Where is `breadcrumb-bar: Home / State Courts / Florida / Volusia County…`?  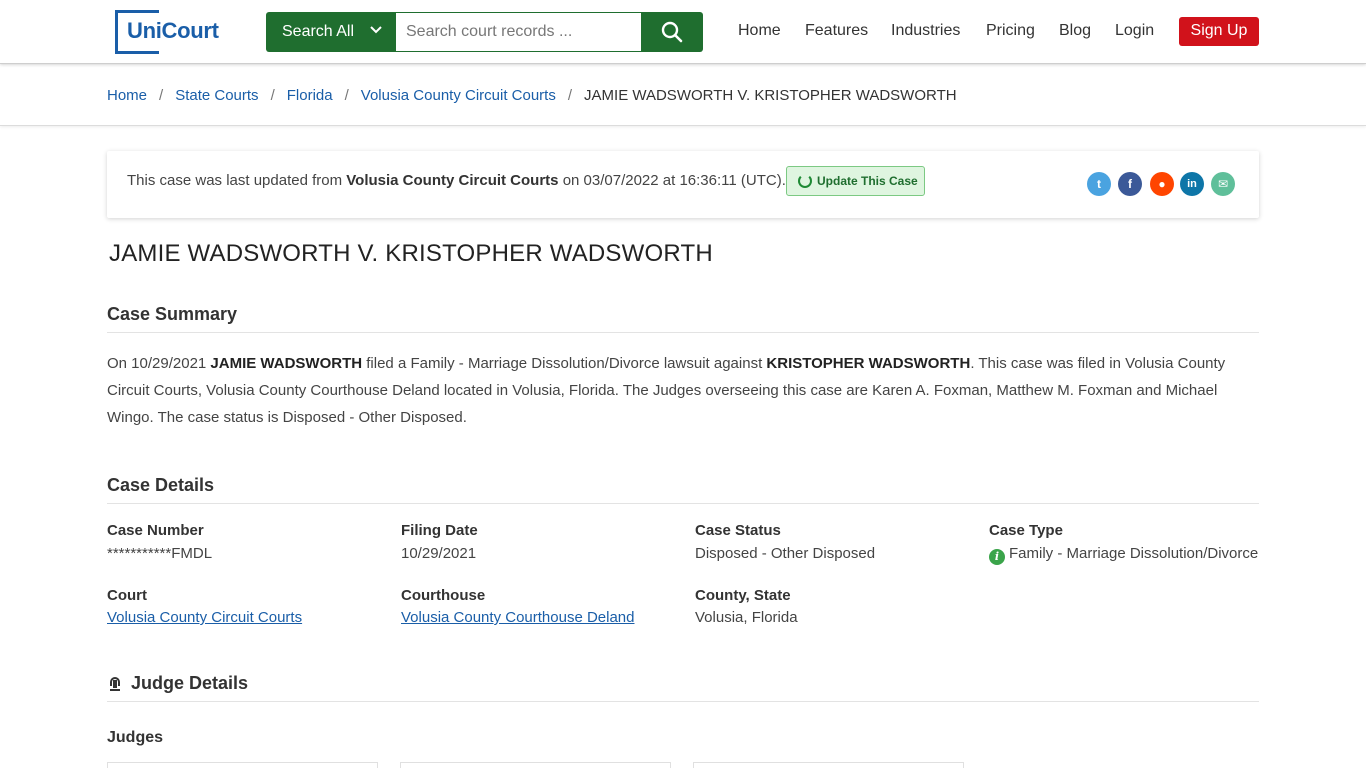 breadcrumb-bar: Home / State Courts / Florida / Volusia County… is located at coordinates (683, 95).